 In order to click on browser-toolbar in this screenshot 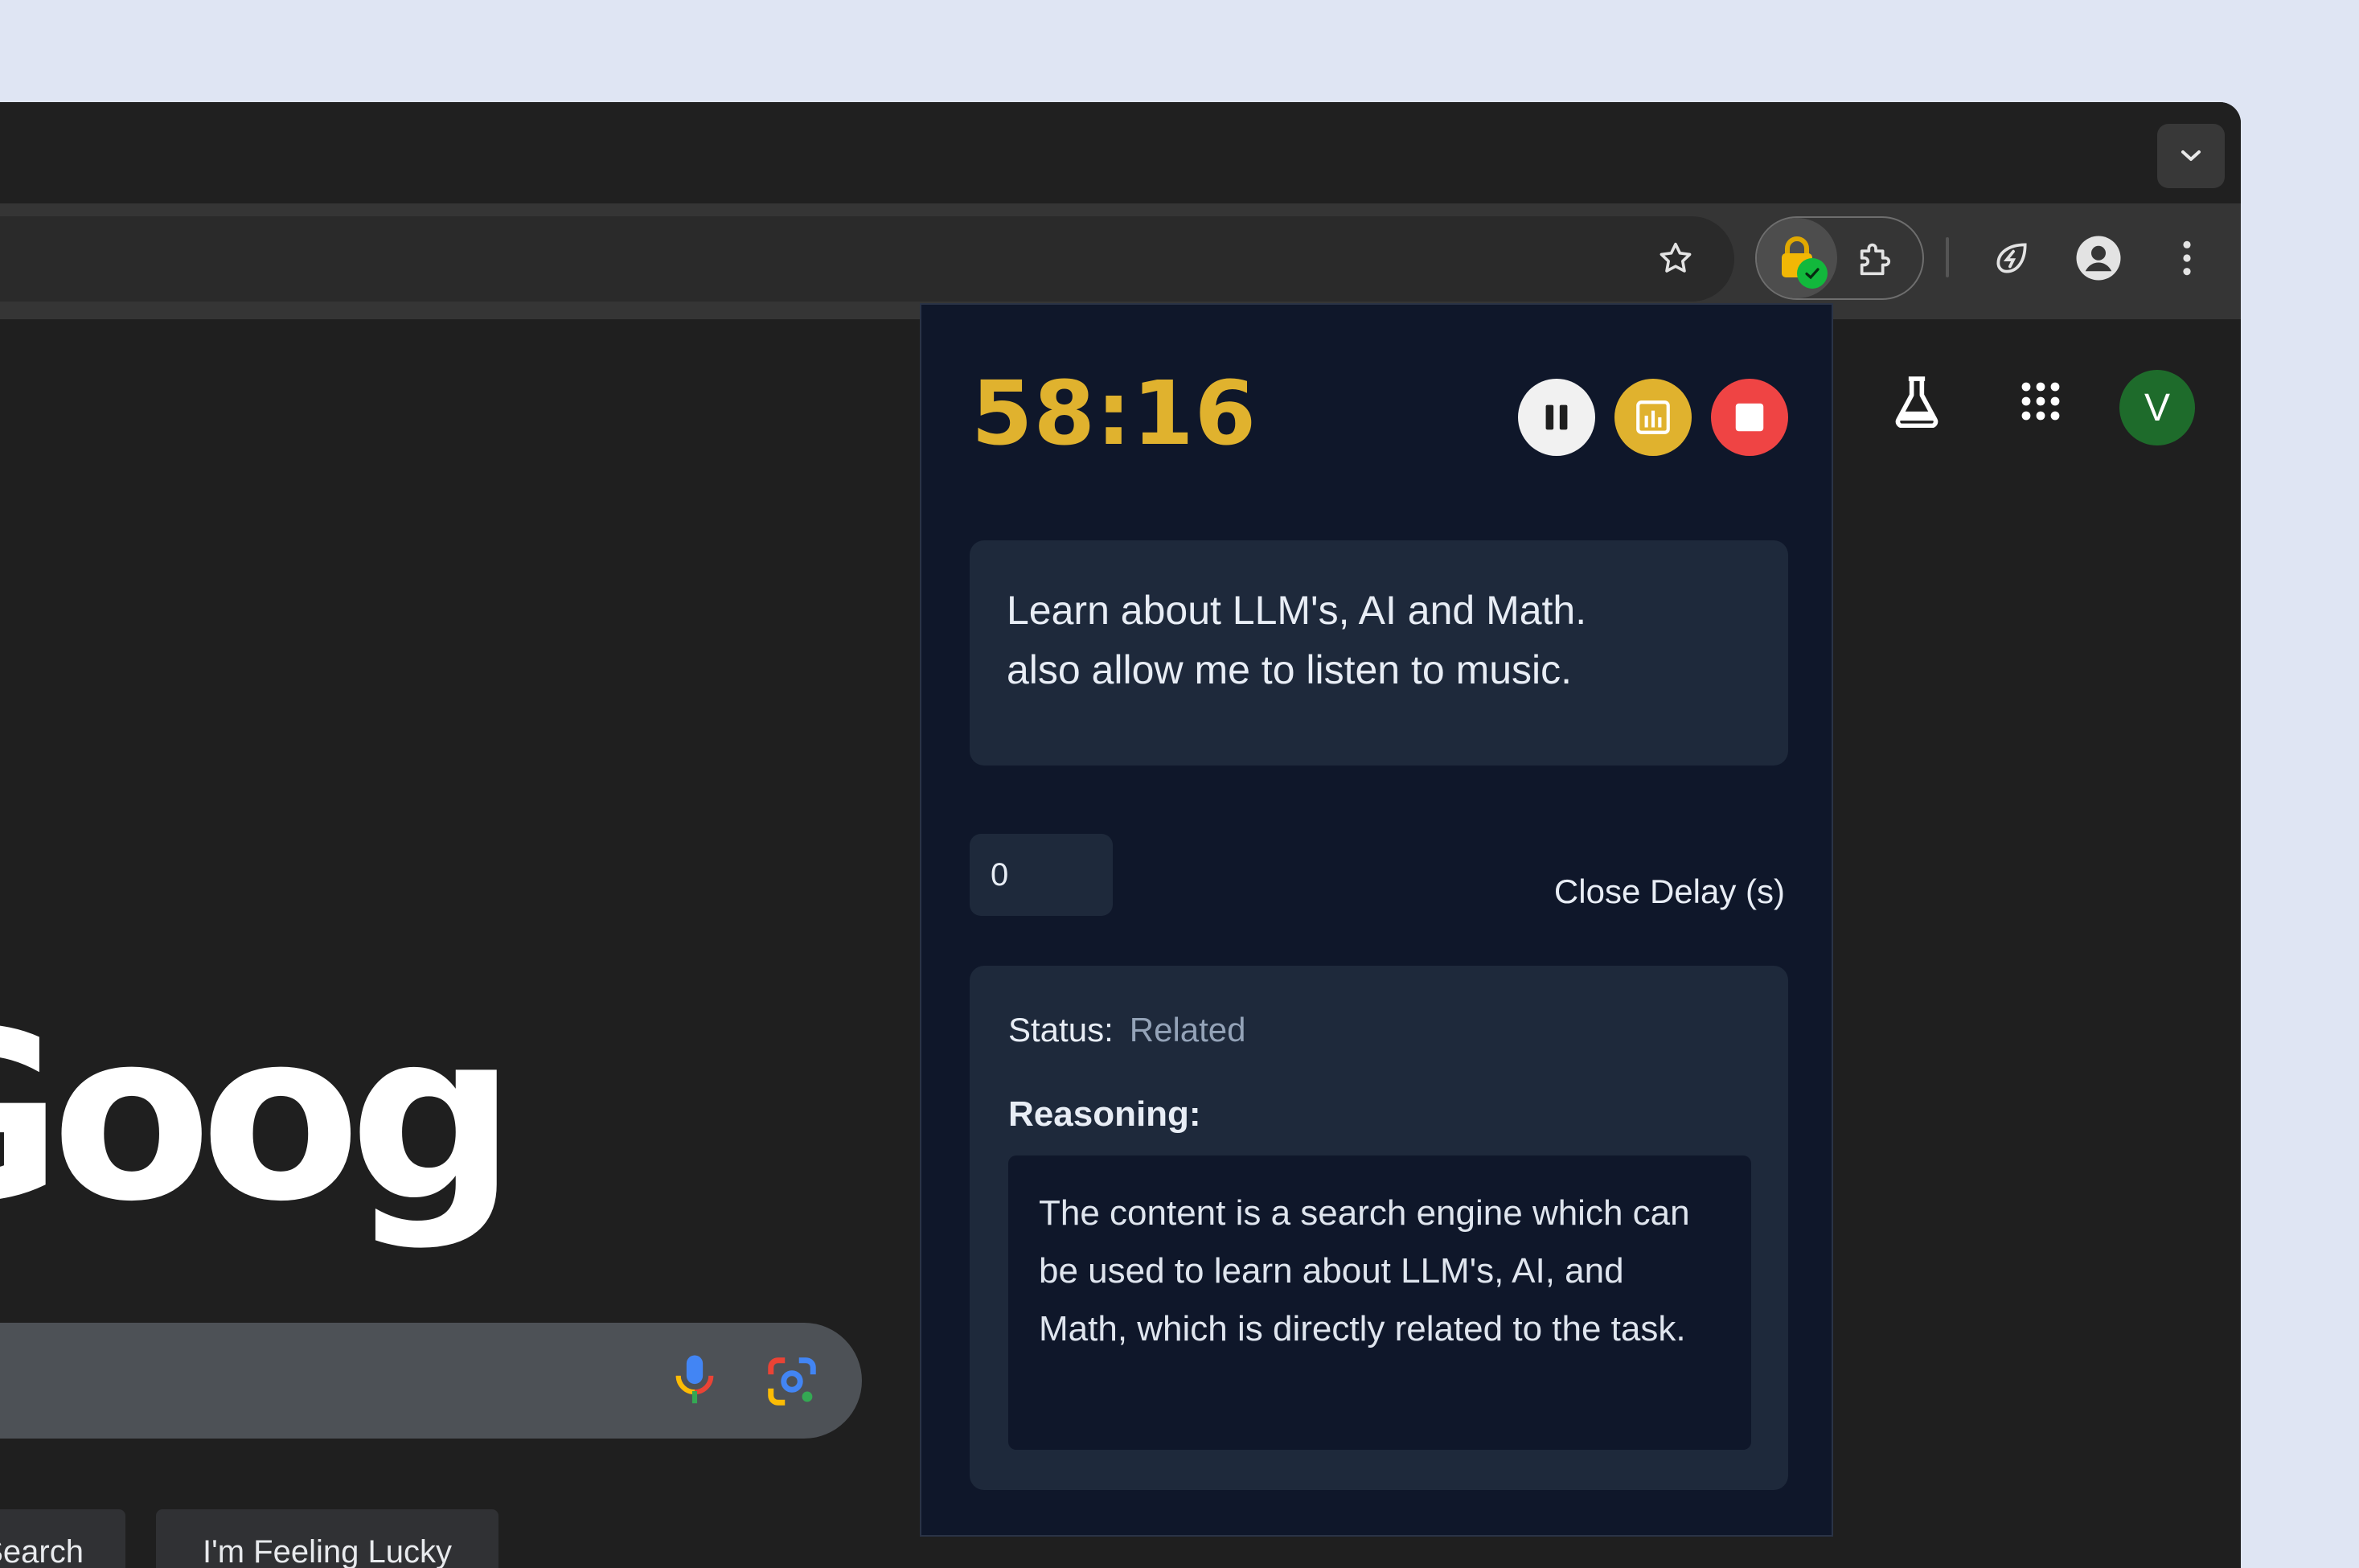, I will do `click(1121, 261)`.